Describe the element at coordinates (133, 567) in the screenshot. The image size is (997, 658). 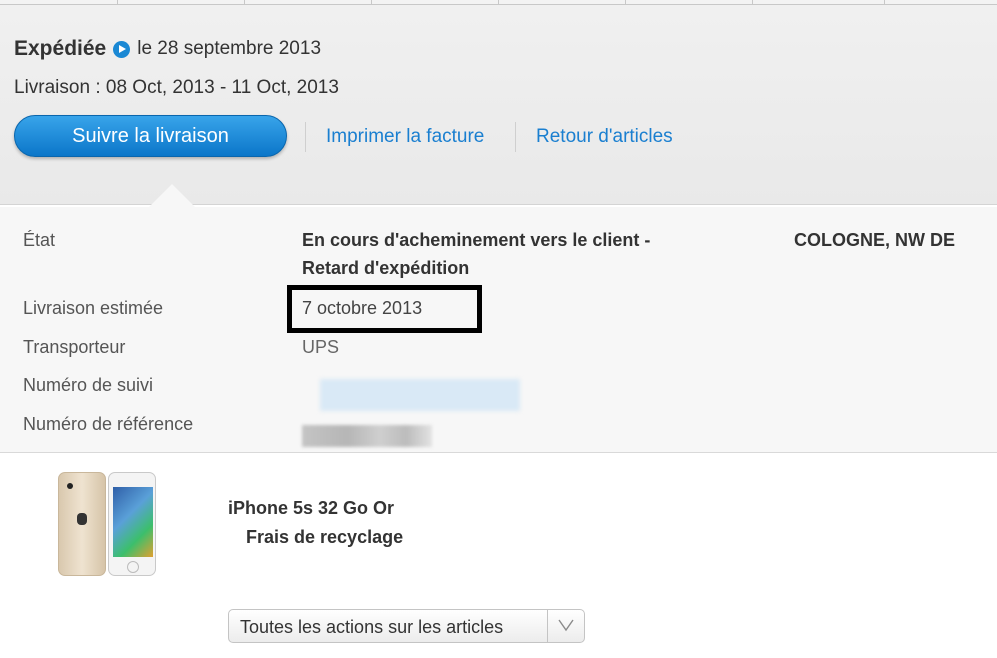
I see `home-button-icon` at that location.